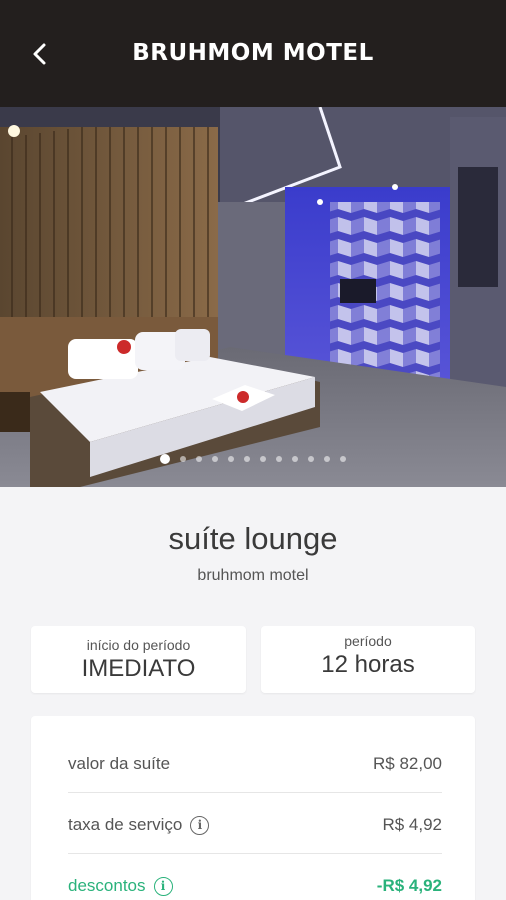 This screenshot has width=506, height=900. I want to click on period-label: período, so click(368, 641).